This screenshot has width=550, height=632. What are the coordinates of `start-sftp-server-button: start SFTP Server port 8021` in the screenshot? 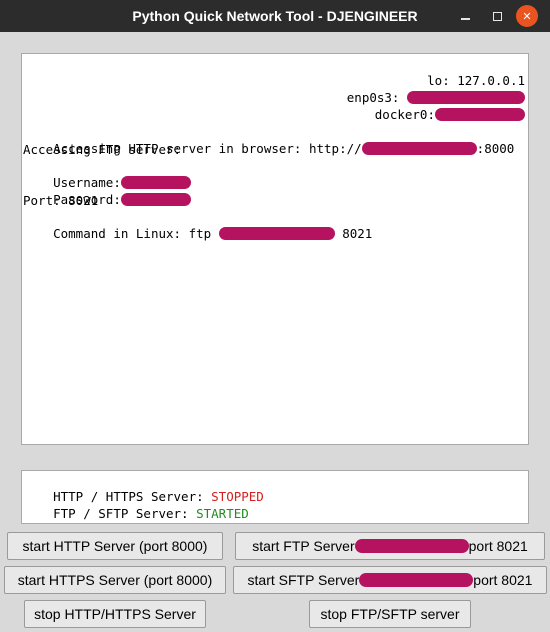 It's located at (390, 580).